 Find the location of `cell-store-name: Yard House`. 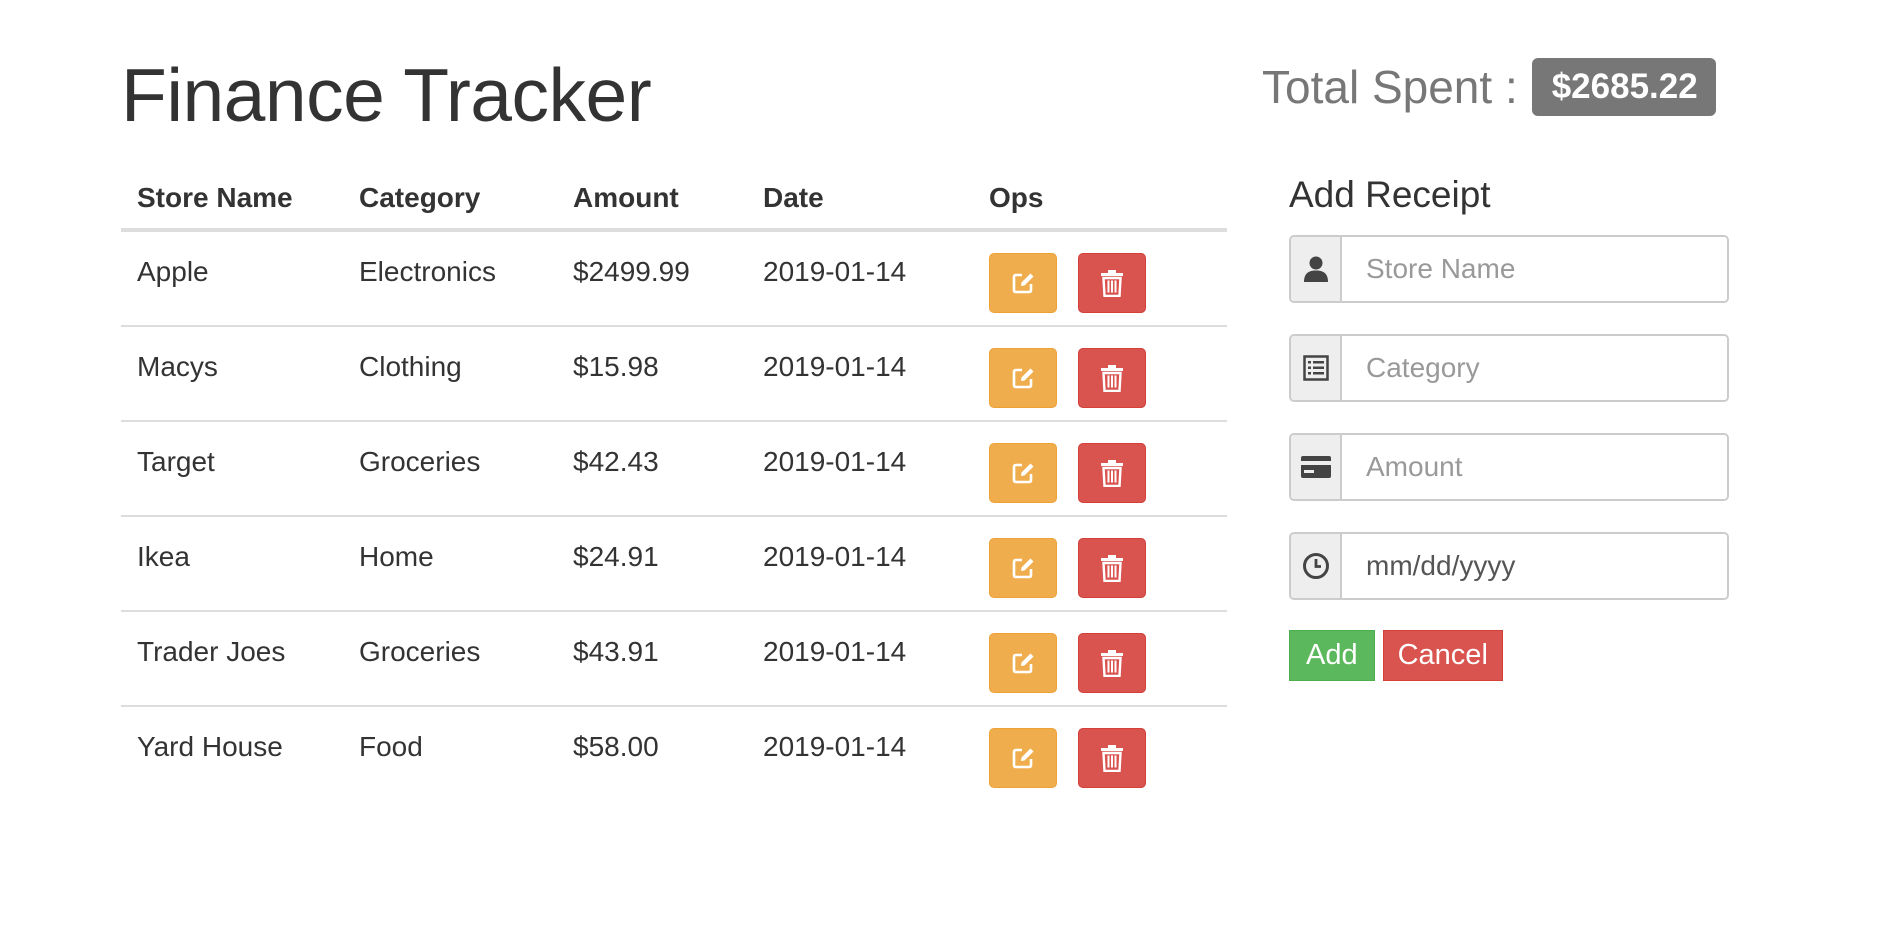

cell-store-name: Yard House is located at coordinates (210, 746).